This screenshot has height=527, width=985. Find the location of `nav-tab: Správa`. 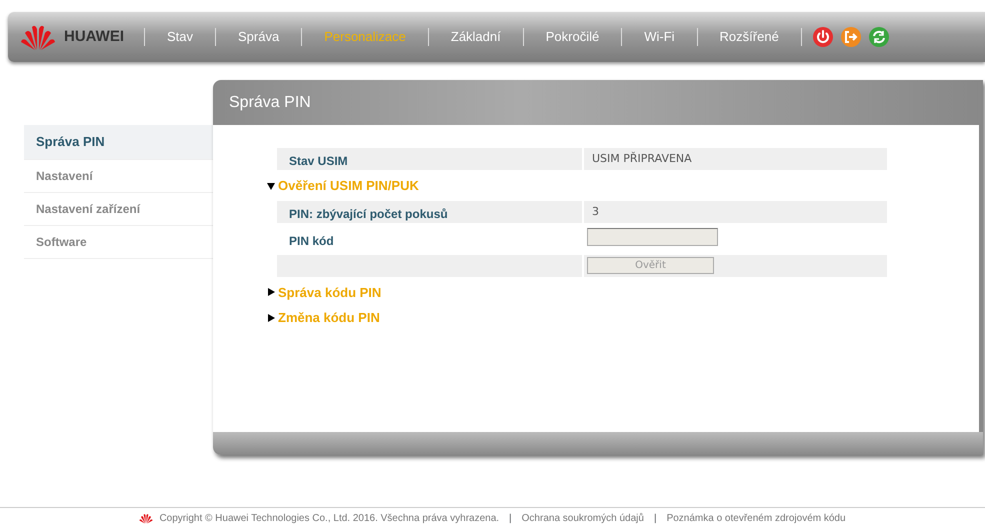

nav-tab: Správa is located at coordinates (259, 37).